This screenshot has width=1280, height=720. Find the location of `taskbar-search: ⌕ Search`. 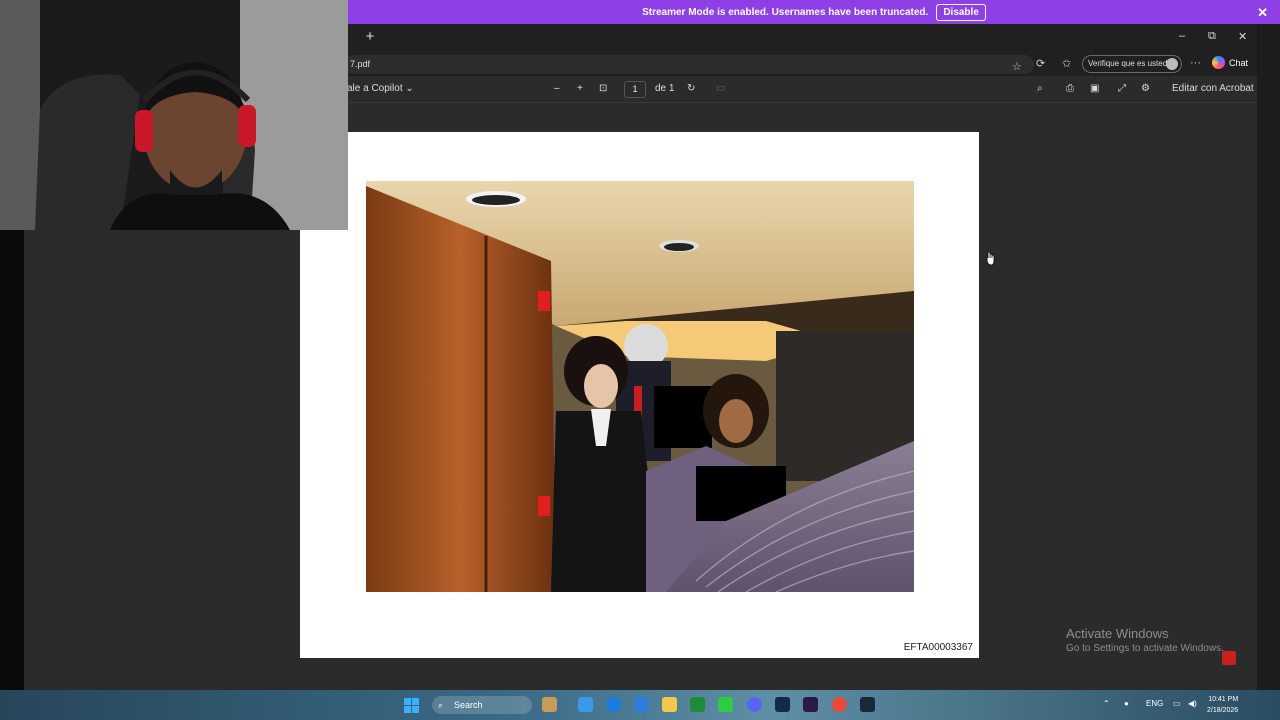

taskbar-search: ⌕ Search is located at coordinates (482, 705).